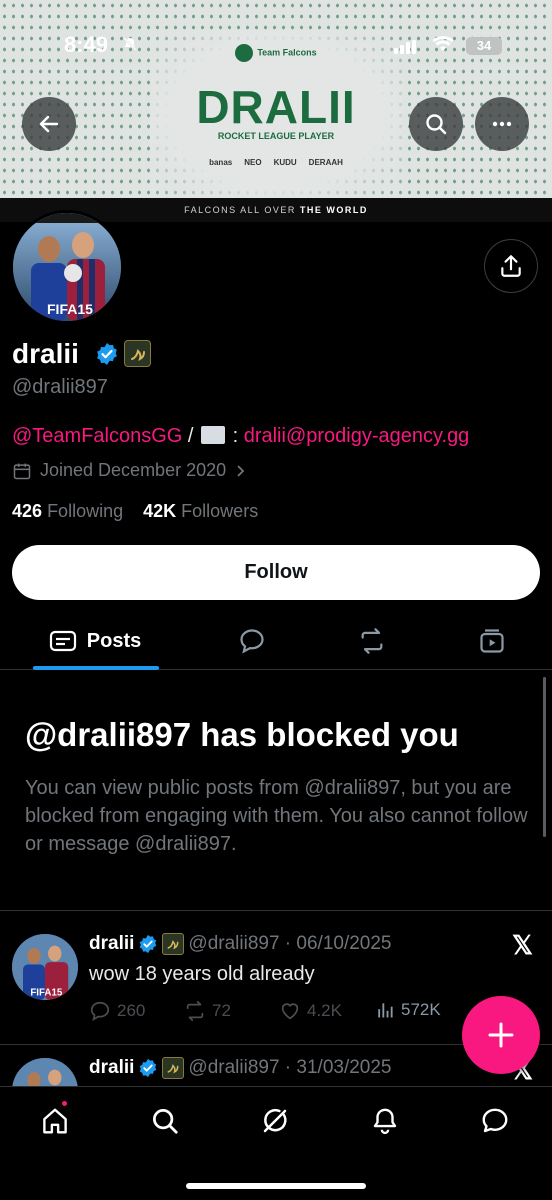  I want to click on notification-dot, so click(64, 1103).